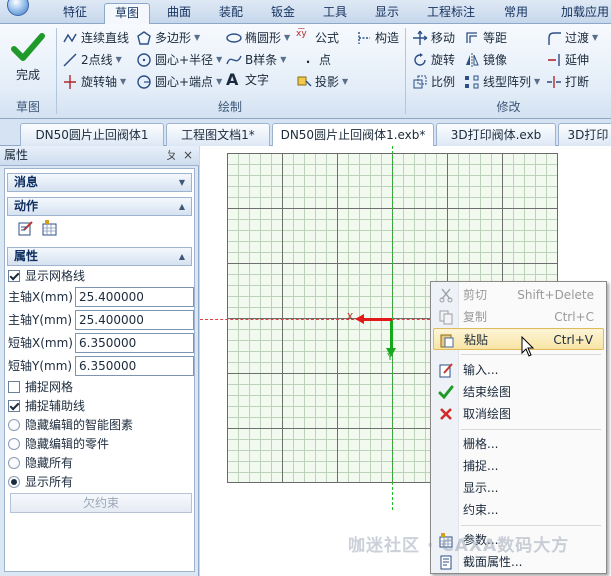 The width and height of the screenshot is (611, 576). Describe the element at coordinates (229, 107) in the screenshot. I see `group-title-draw: 绘制` at that location.